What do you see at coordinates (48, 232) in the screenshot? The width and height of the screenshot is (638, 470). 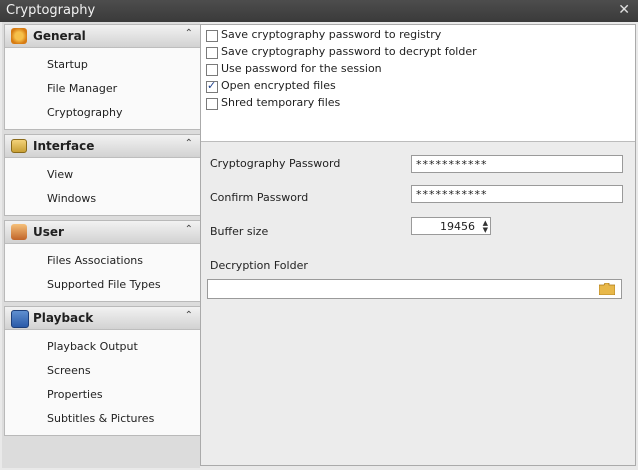 I see `group-label: User` at bounding box center [48, 232].